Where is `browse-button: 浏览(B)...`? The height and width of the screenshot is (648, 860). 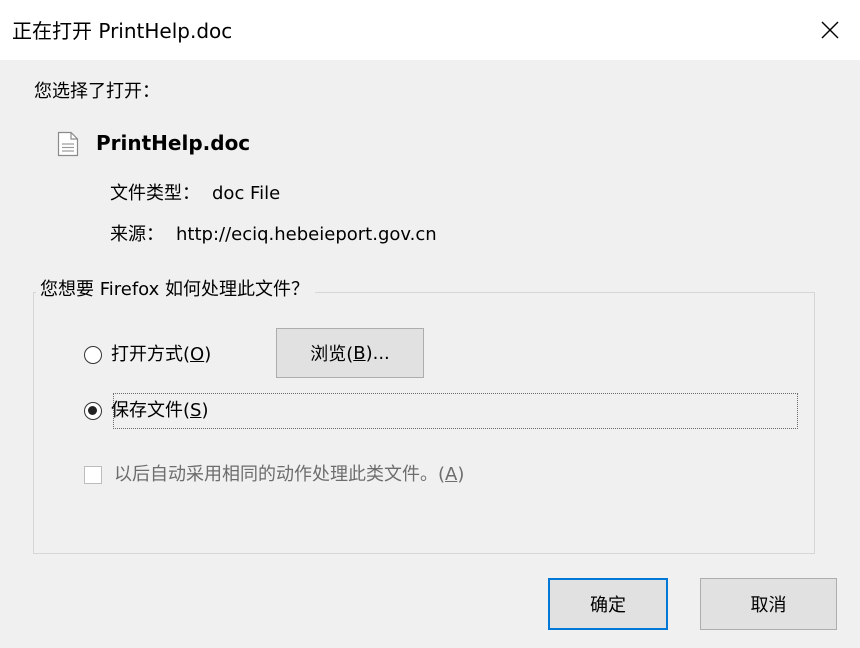 browse-button: 浏览(B)... is located at coordinates (350, 353).